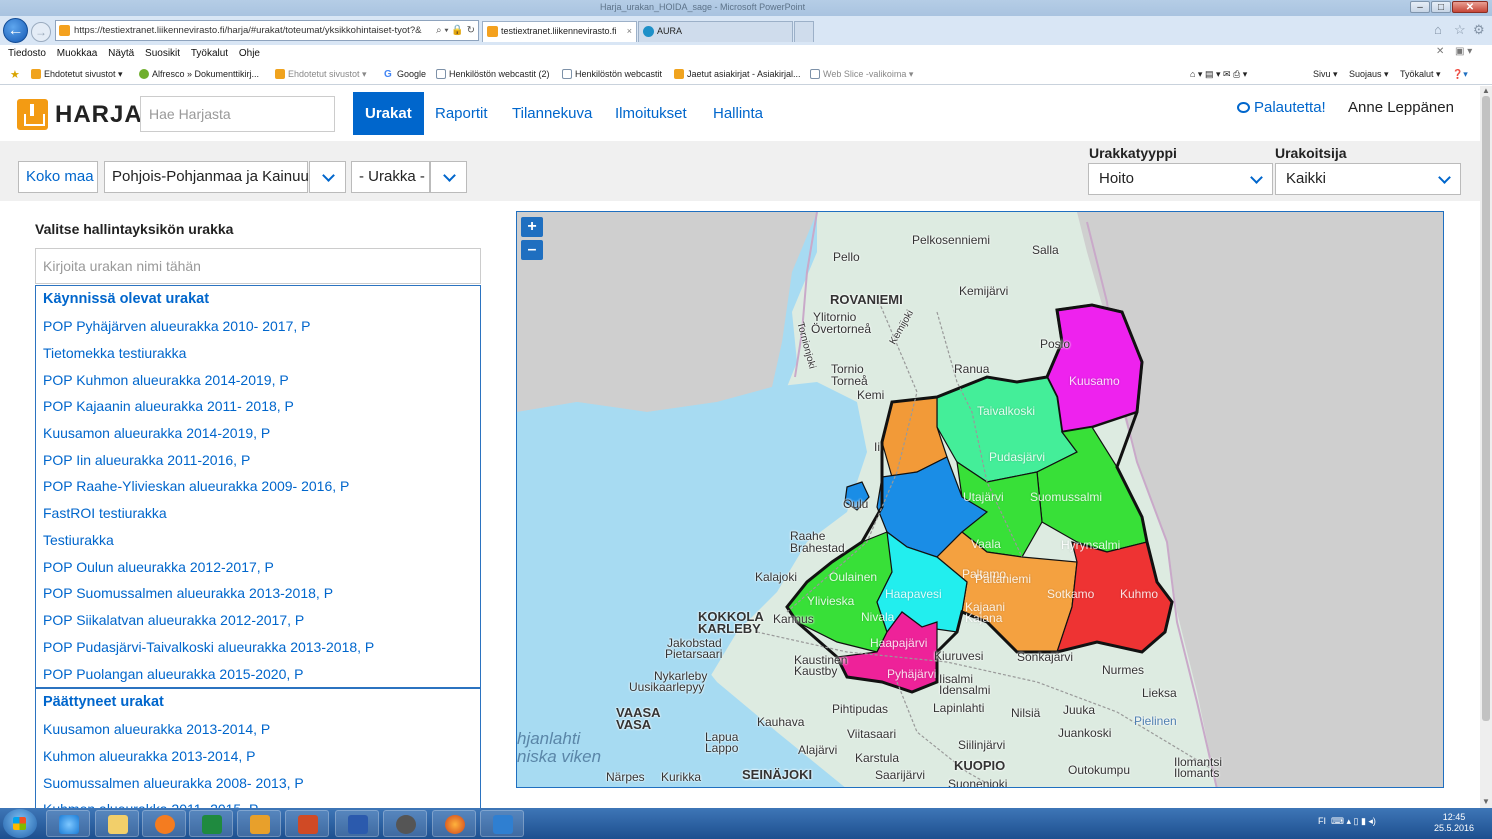  Describe the element at coordinates (1401, 107) in the screenshot. I see `user-name: Anne Leppänen` at that location.